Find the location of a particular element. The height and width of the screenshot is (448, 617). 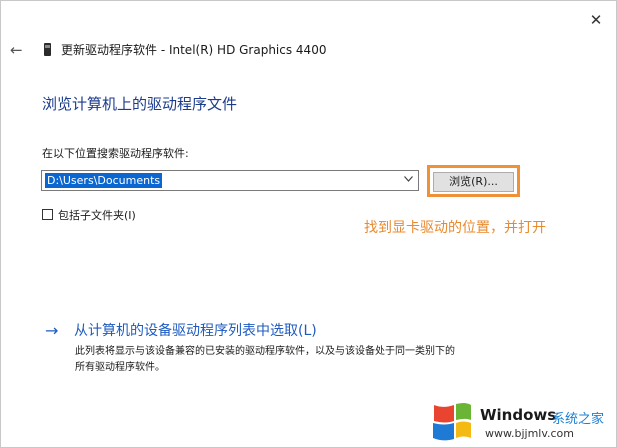

search-location-label: 在以下位置搜索驱动程序软件: is located at coordinates (115, 153).